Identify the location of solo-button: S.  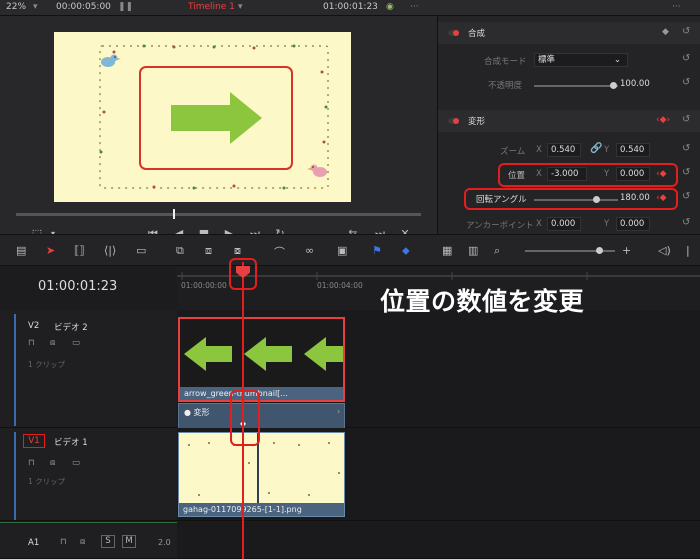
(108, 541).